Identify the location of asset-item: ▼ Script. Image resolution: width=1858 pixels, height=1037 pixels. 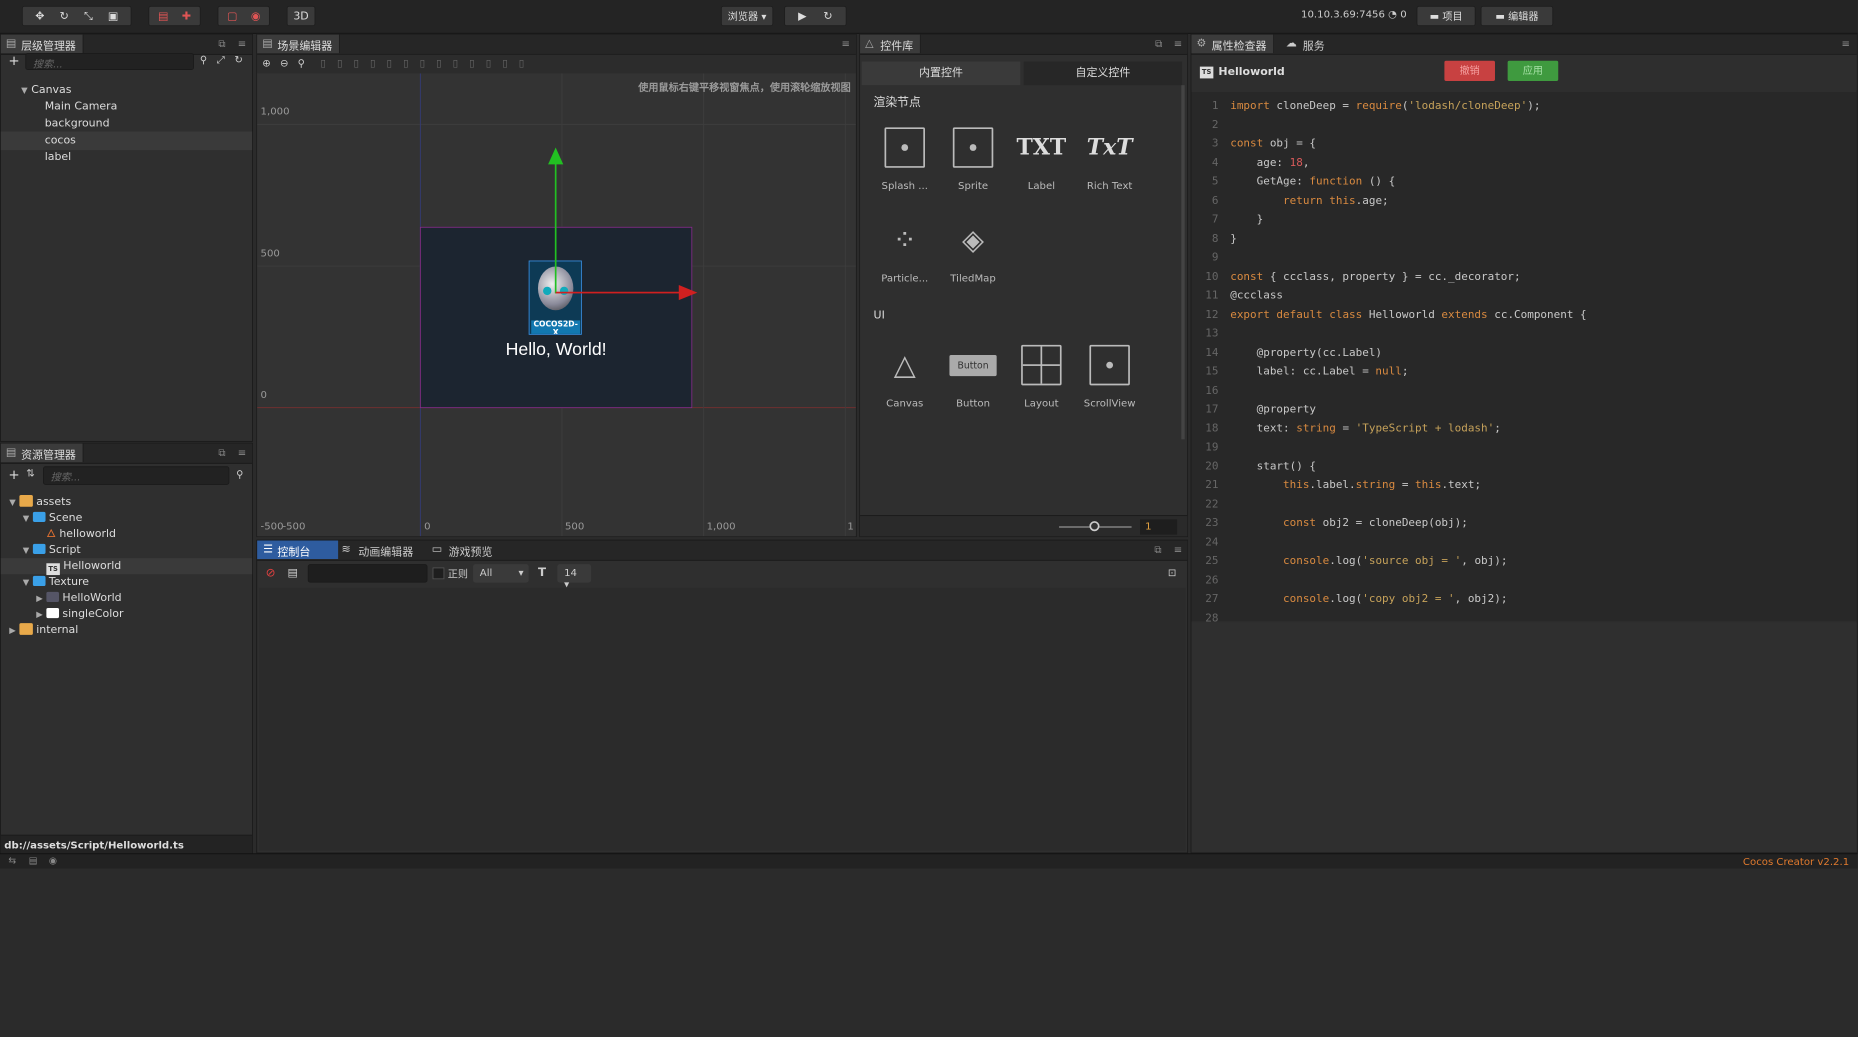
(126, 550).